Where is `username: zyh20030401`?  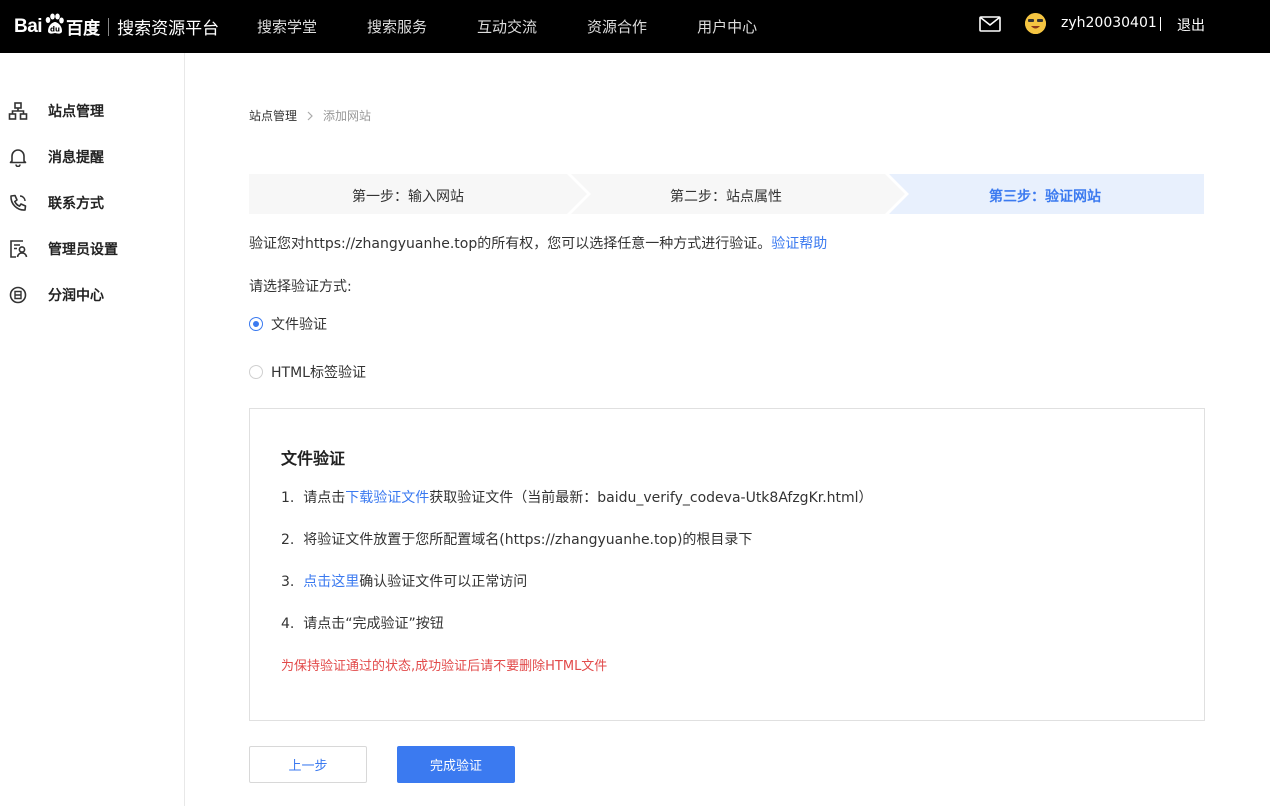 username: zyh20030401 is located at coordinates (1109, 23).